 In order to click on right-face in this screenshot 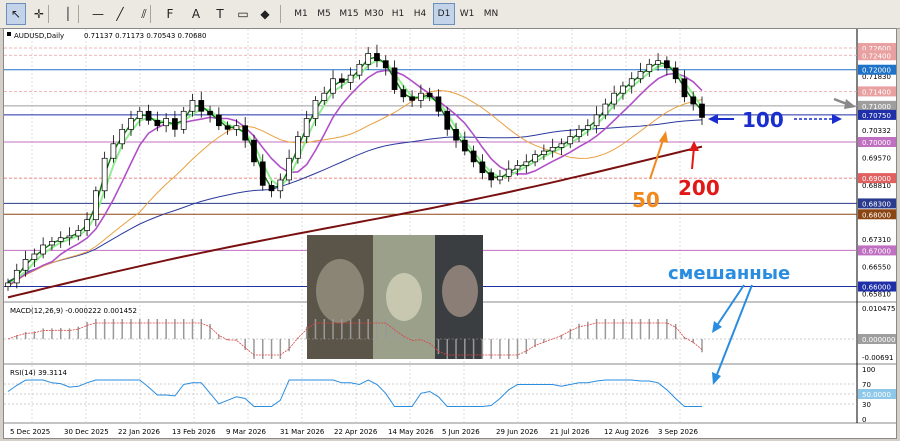, I will do `click(460, 291)`.